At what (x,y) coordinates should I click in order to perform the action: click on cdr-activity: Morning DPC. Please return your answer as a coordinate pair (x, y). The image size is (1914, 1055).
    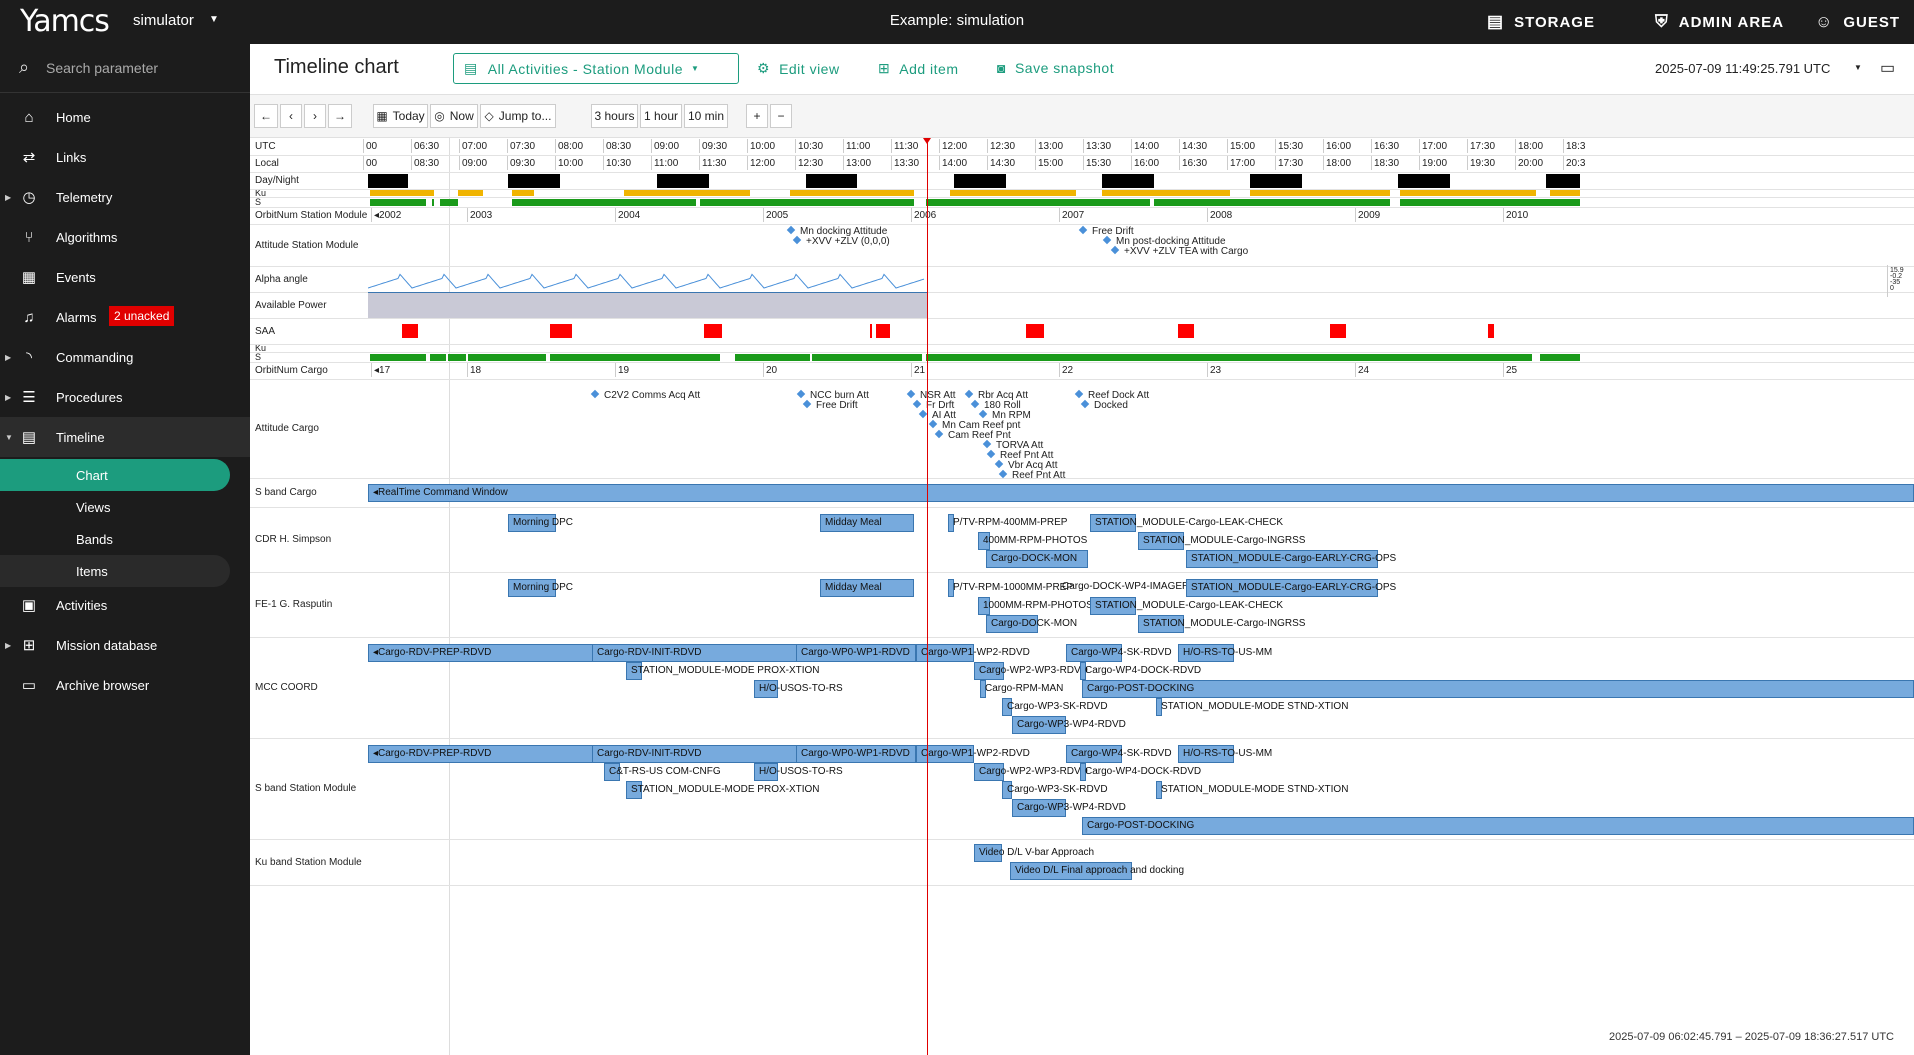
    Looking at the image, I should click on (540, 523).